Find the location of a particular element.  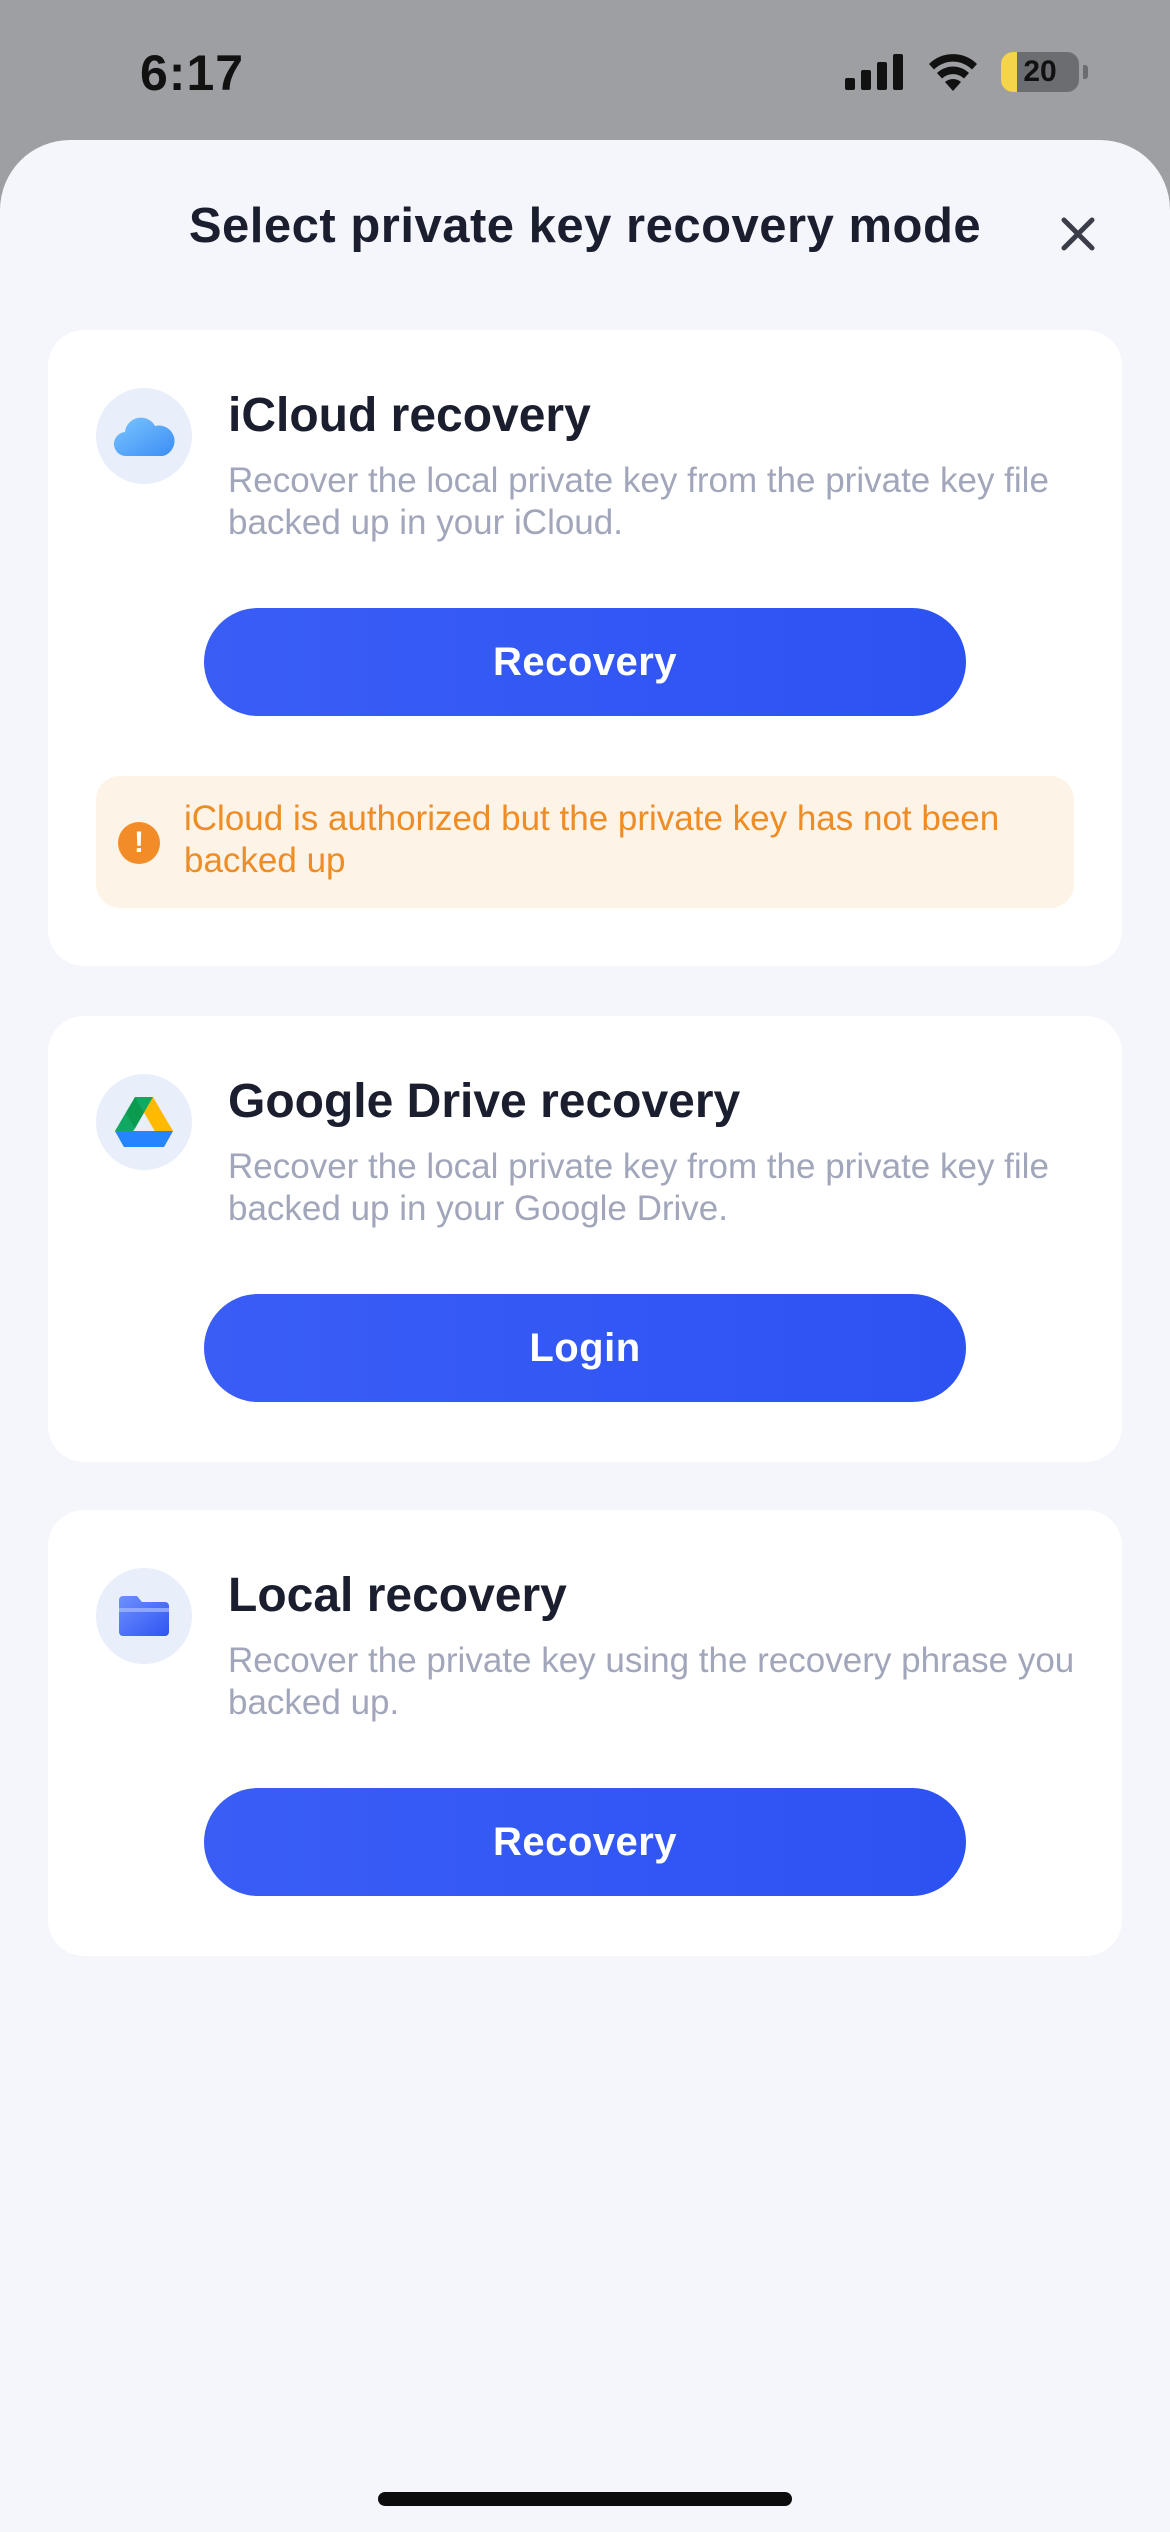

close-button is located at coordinates (1078, 234).